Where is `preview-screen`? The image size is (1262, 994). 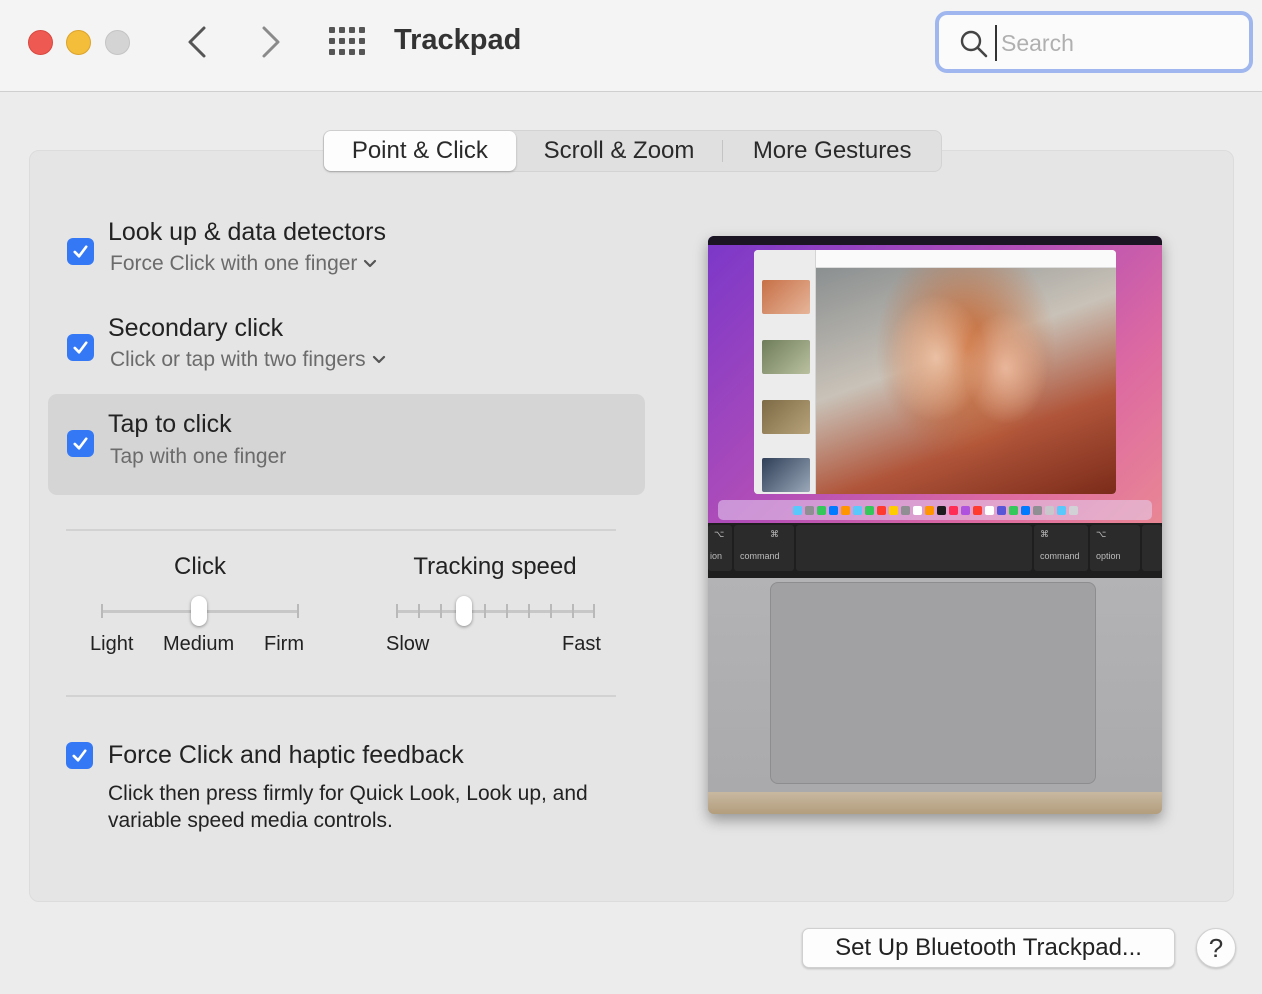 preview-screen is located at coordinates (935, 379).